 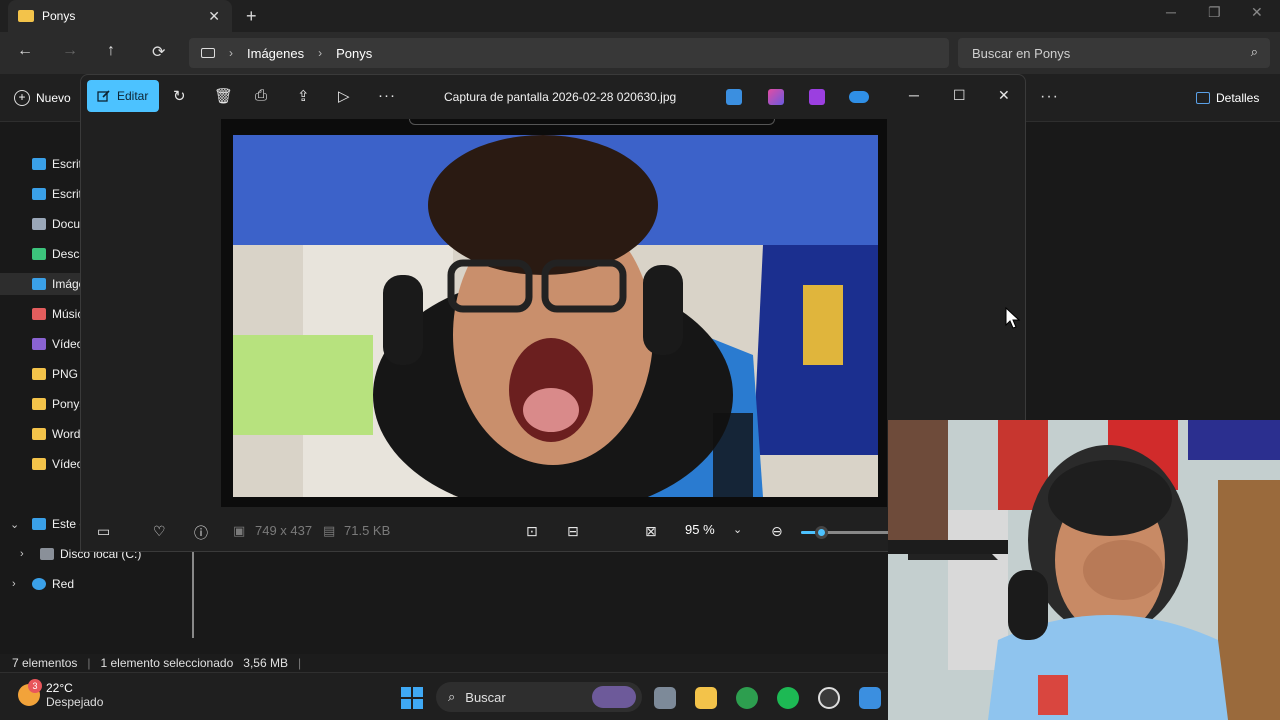 What do you see at coordinates (539, 697) in the screenshot?
I see `taskbar-search: ⌕ Buscar` at bounding box center [539, 697].